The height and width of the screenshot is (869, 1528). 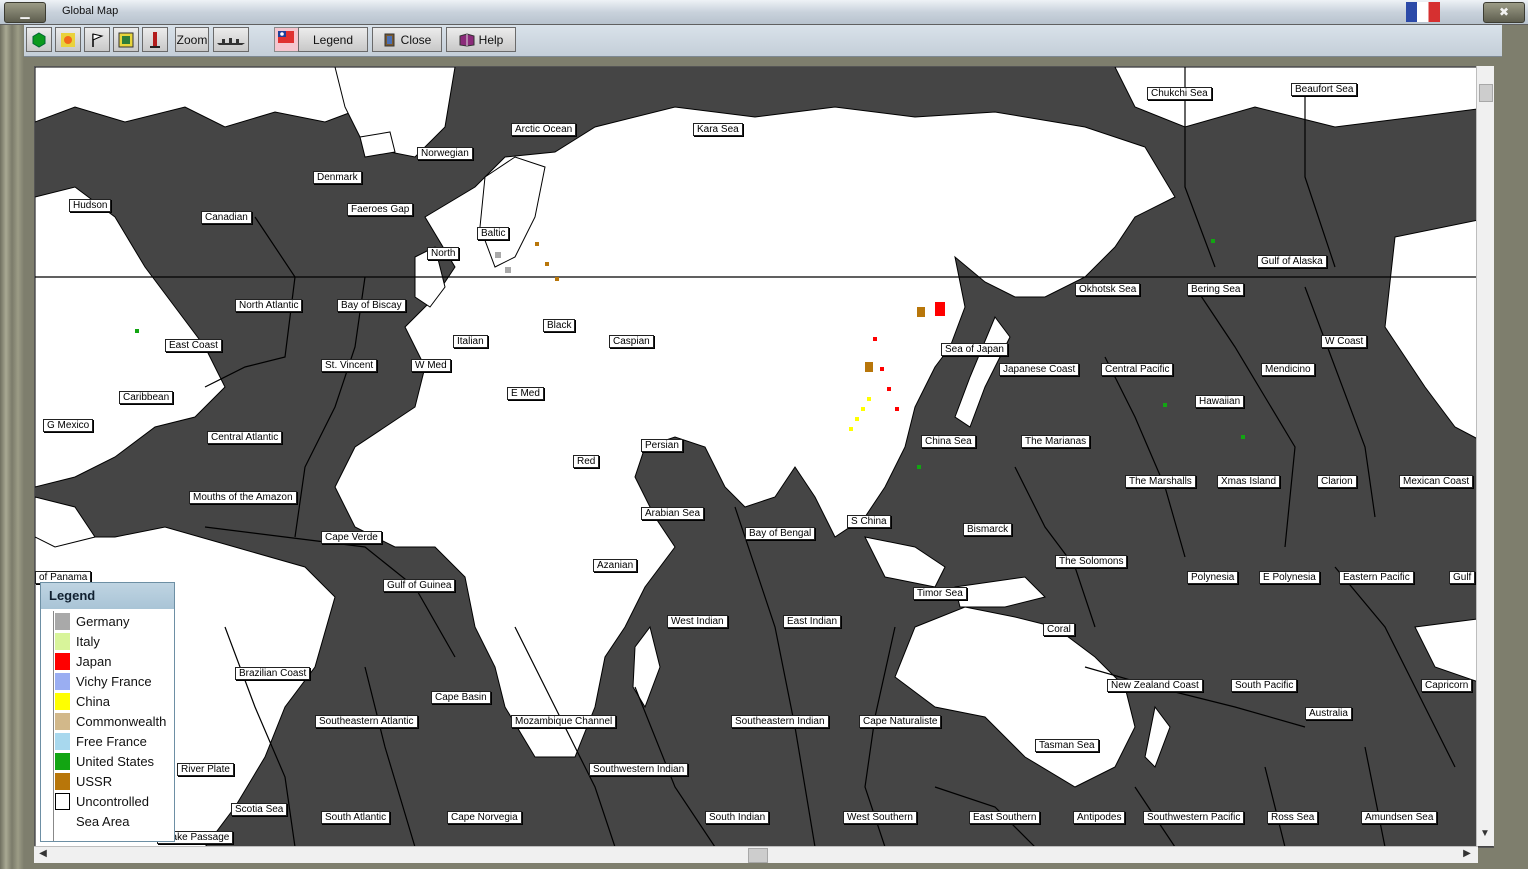 I want to click on region-label: Japanese Coast, so click(x=1039, y=369).